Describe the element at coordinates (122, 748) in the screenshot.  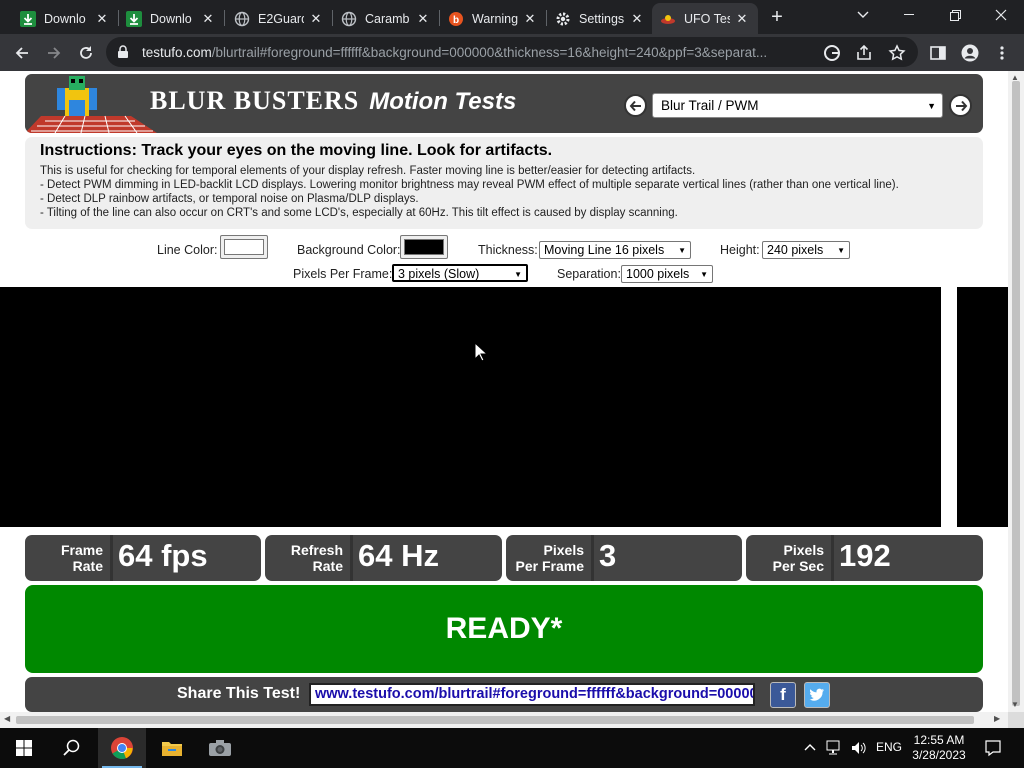
I see `chrome-icon` at that location.